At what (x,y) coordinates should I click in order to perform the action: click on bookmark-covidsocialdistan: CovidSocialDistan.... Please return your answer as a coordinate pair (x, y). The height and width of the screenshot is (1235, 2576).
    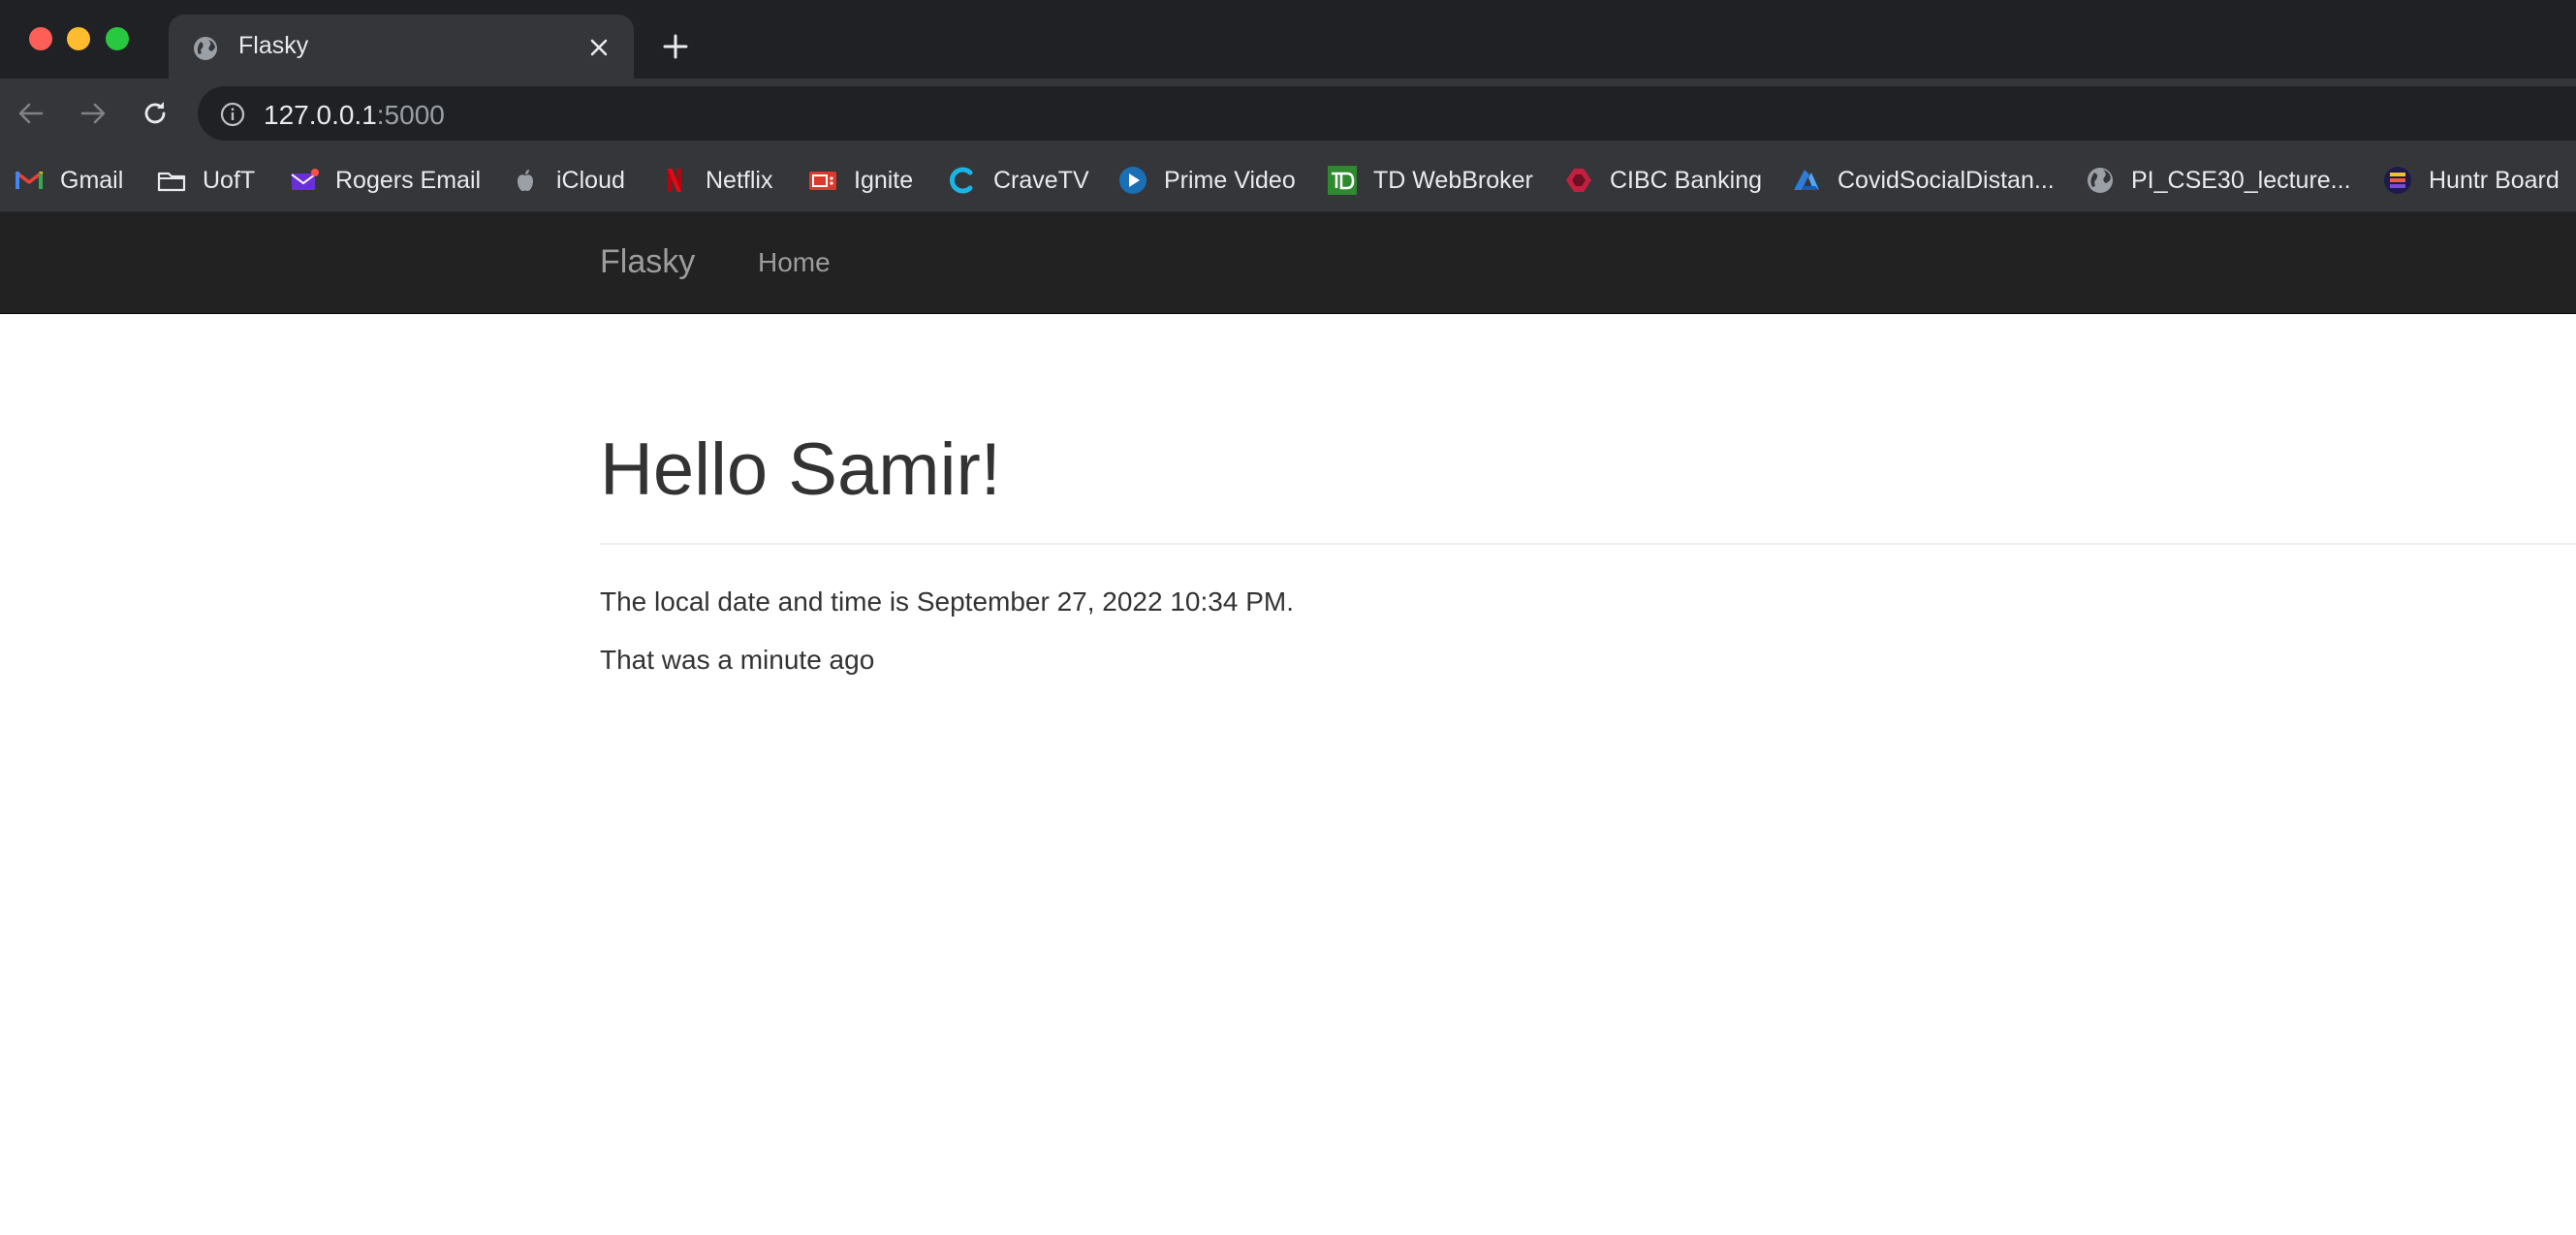
    Looking at the image, I should click on (1923, 180).